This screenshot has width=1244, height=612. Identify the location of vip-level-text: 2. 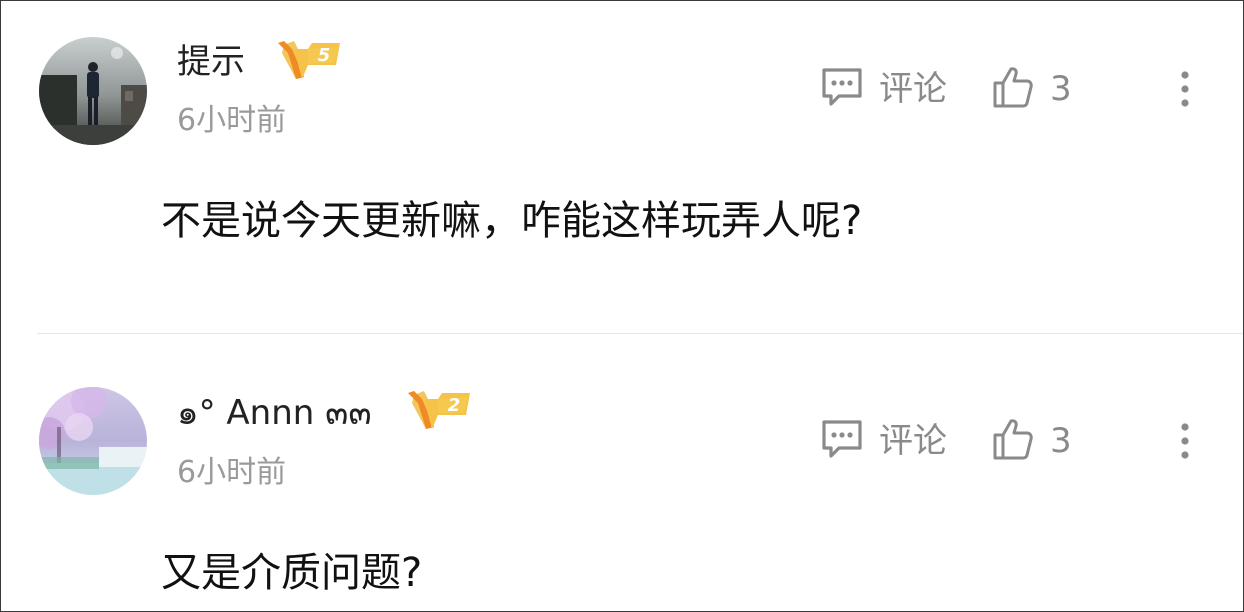
(454, 405).